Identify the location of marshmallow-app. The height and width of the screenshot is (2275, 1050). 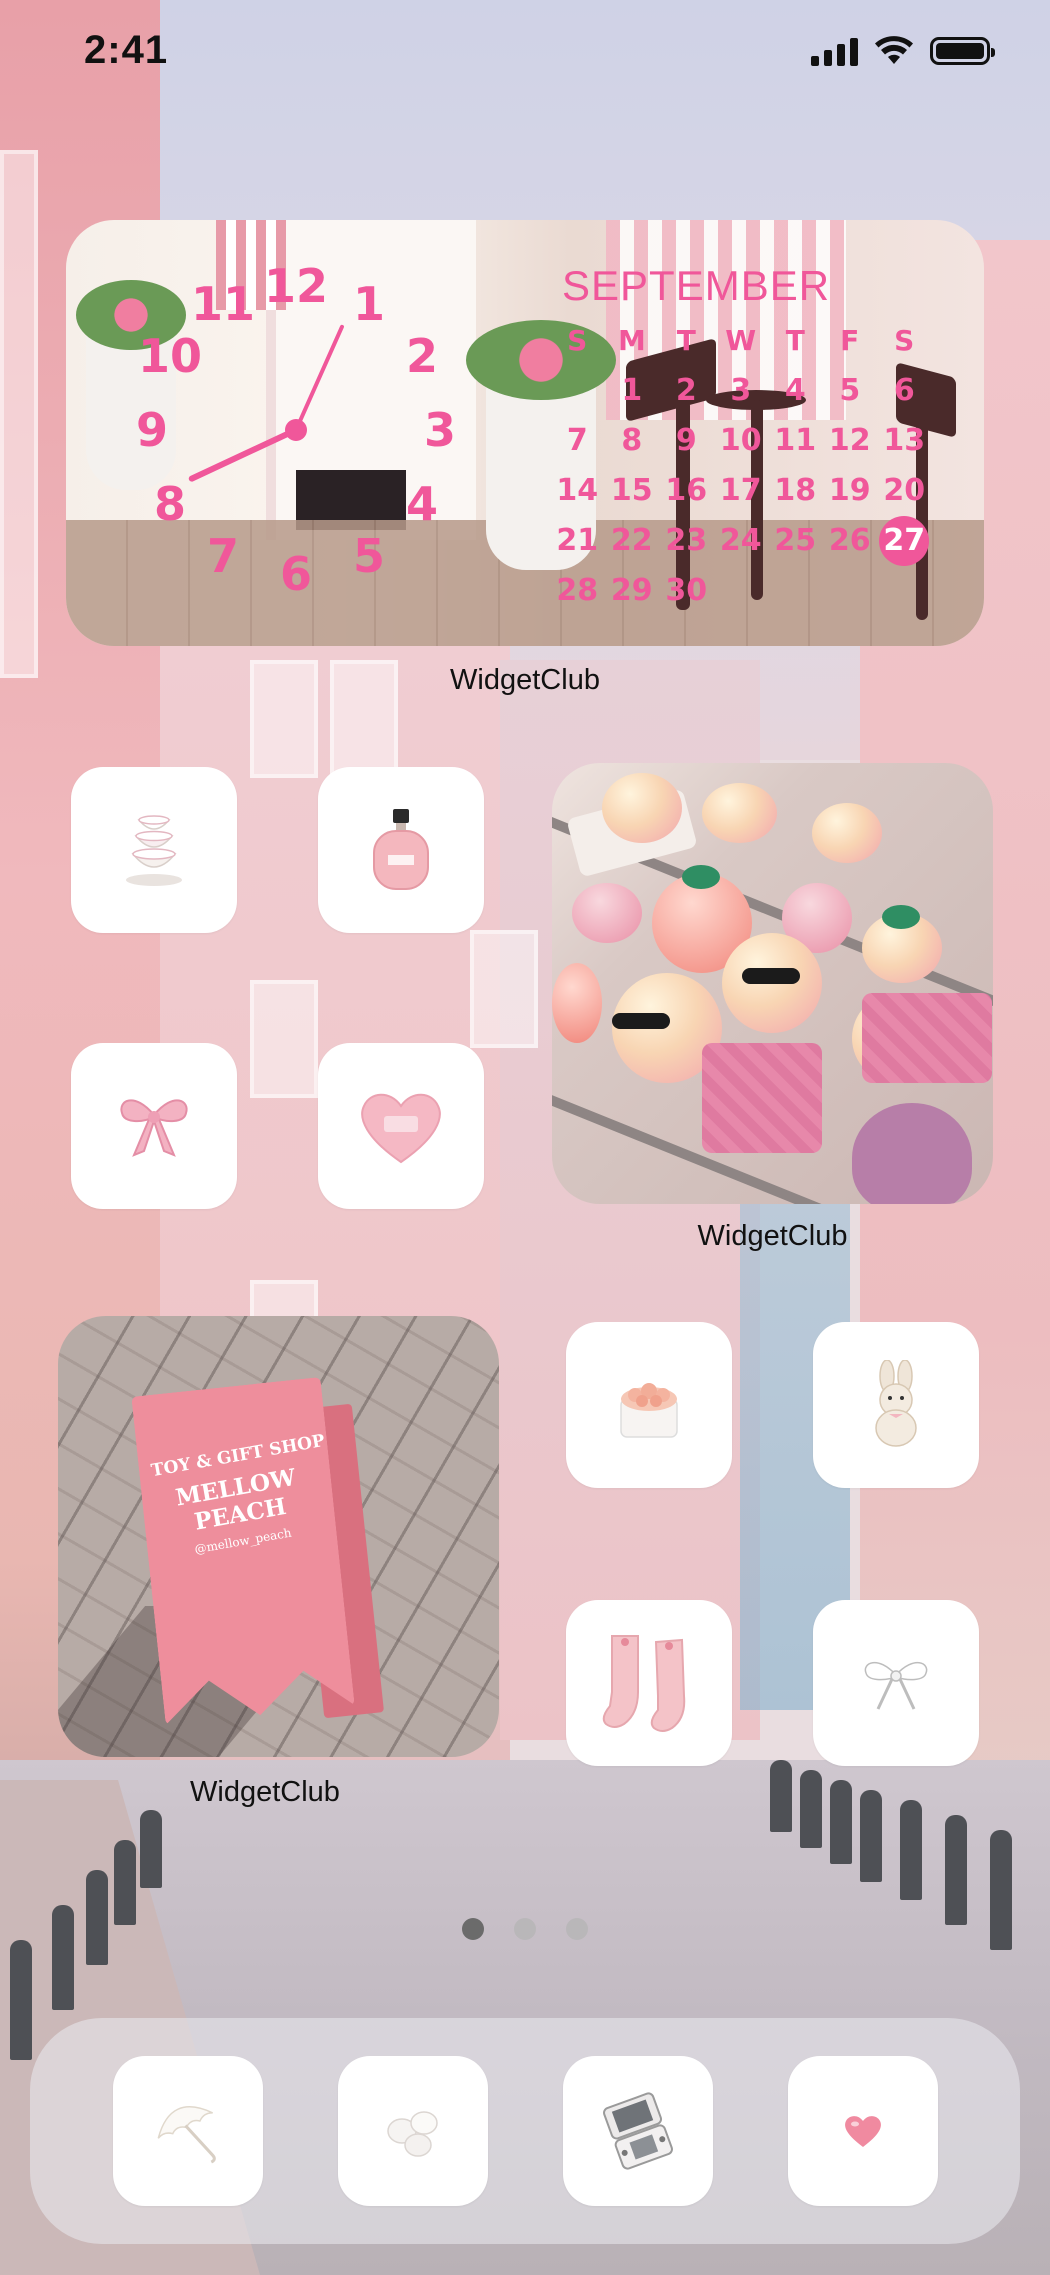
(413, 2131).